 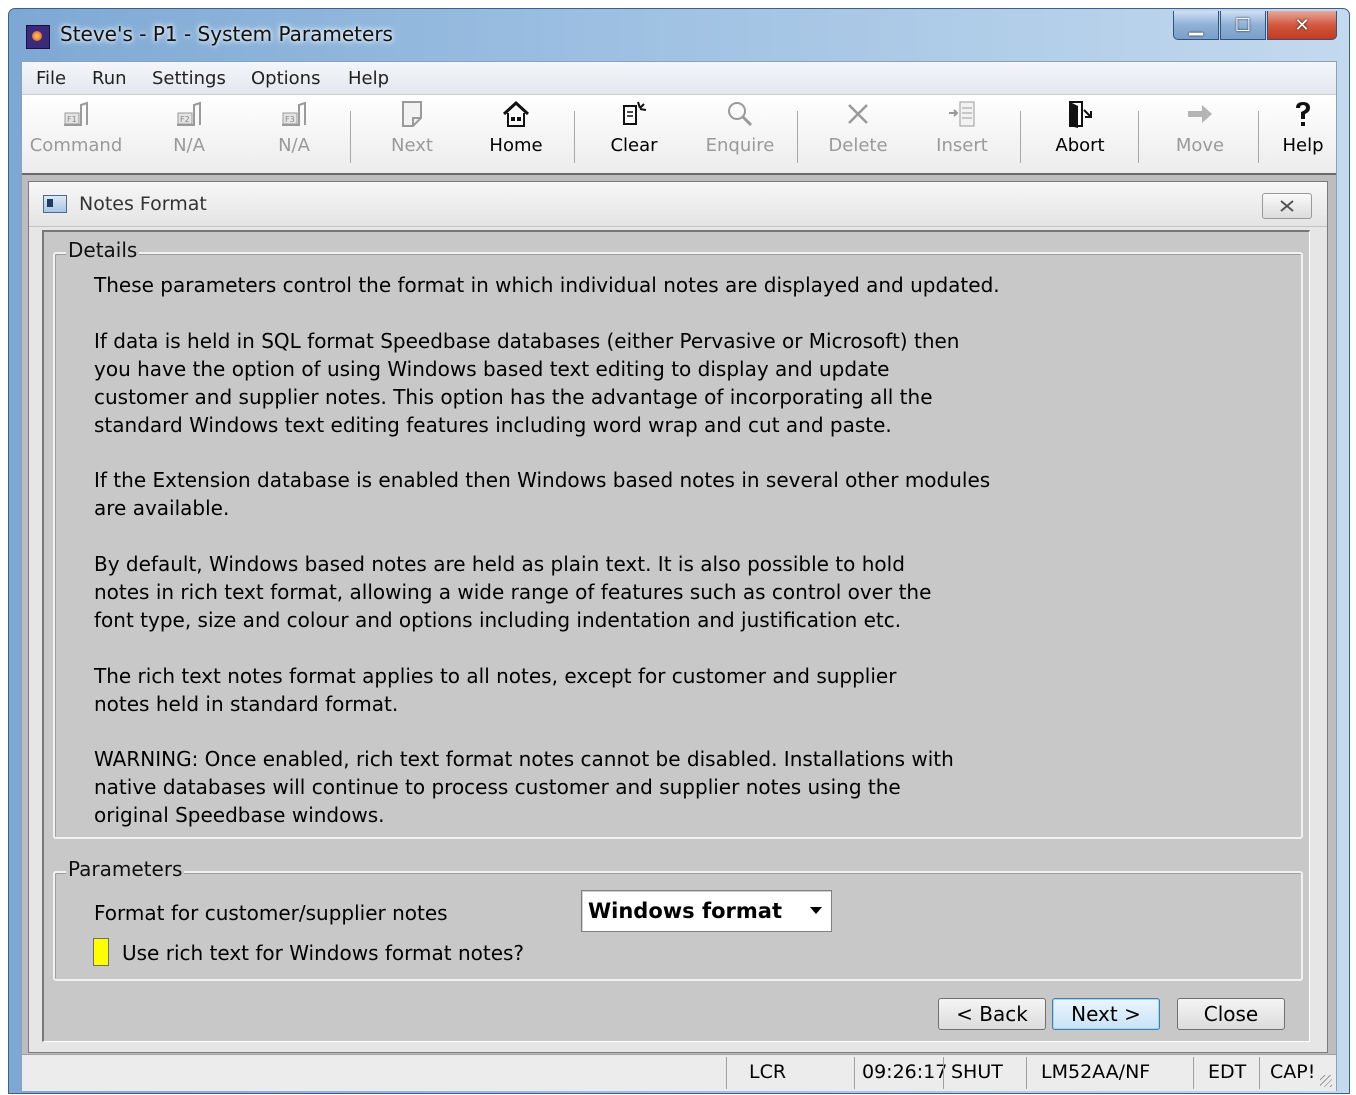 I want to click on delete-label: Delete, so click(x=858, y=145).